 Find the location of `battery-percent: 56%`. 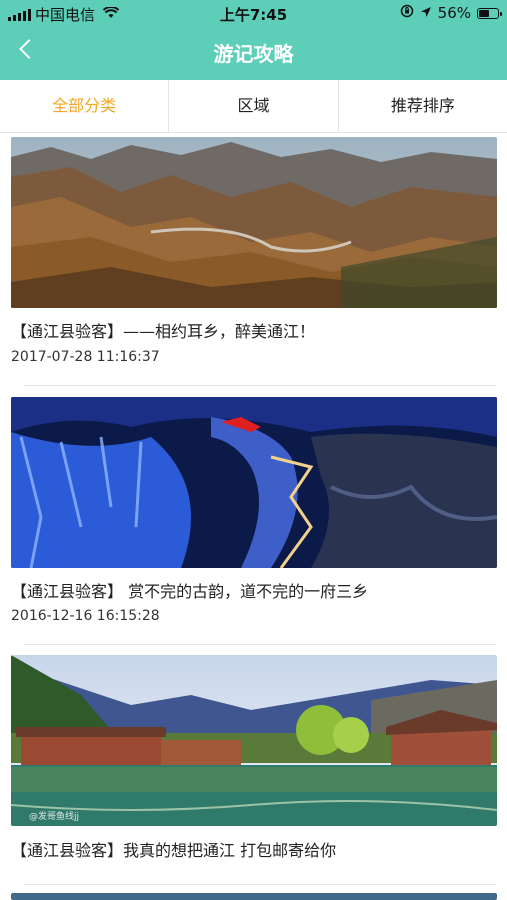

battery-percent: 56% is located at coordinates (454, 13).